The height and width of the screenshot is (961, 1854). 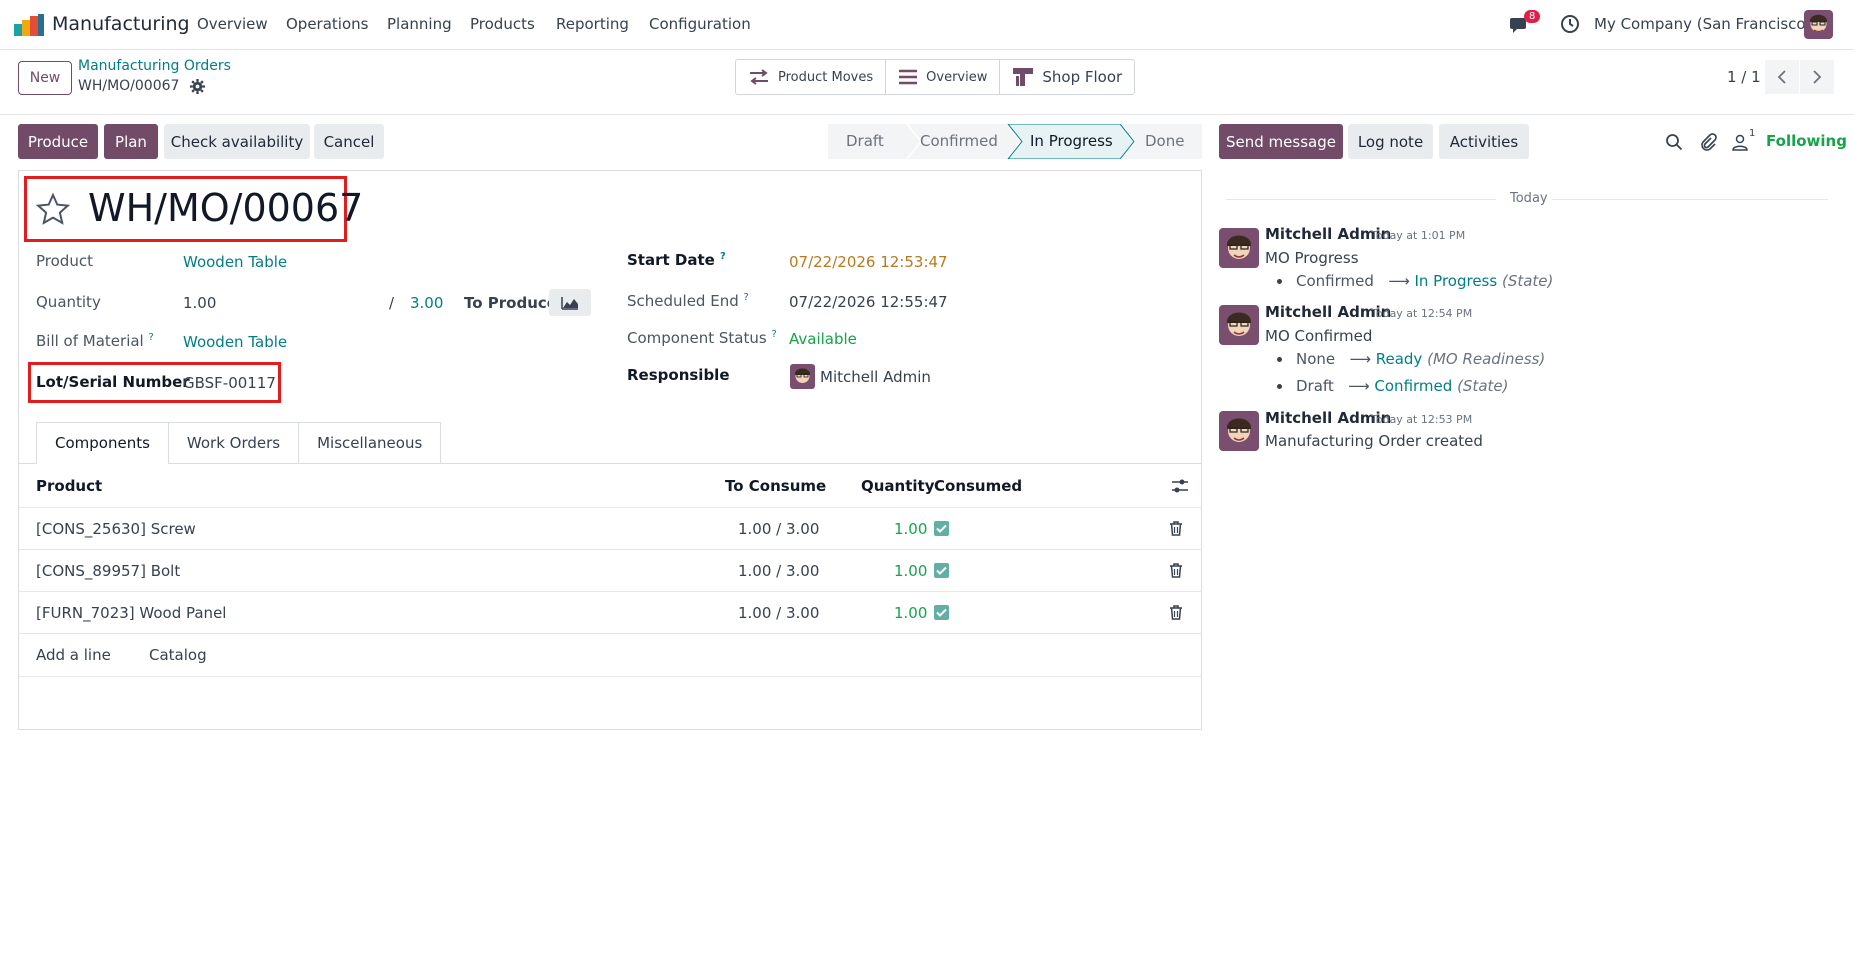 I want to click on lot-label: Lot/Serial Number, so click(x=113, y=382).